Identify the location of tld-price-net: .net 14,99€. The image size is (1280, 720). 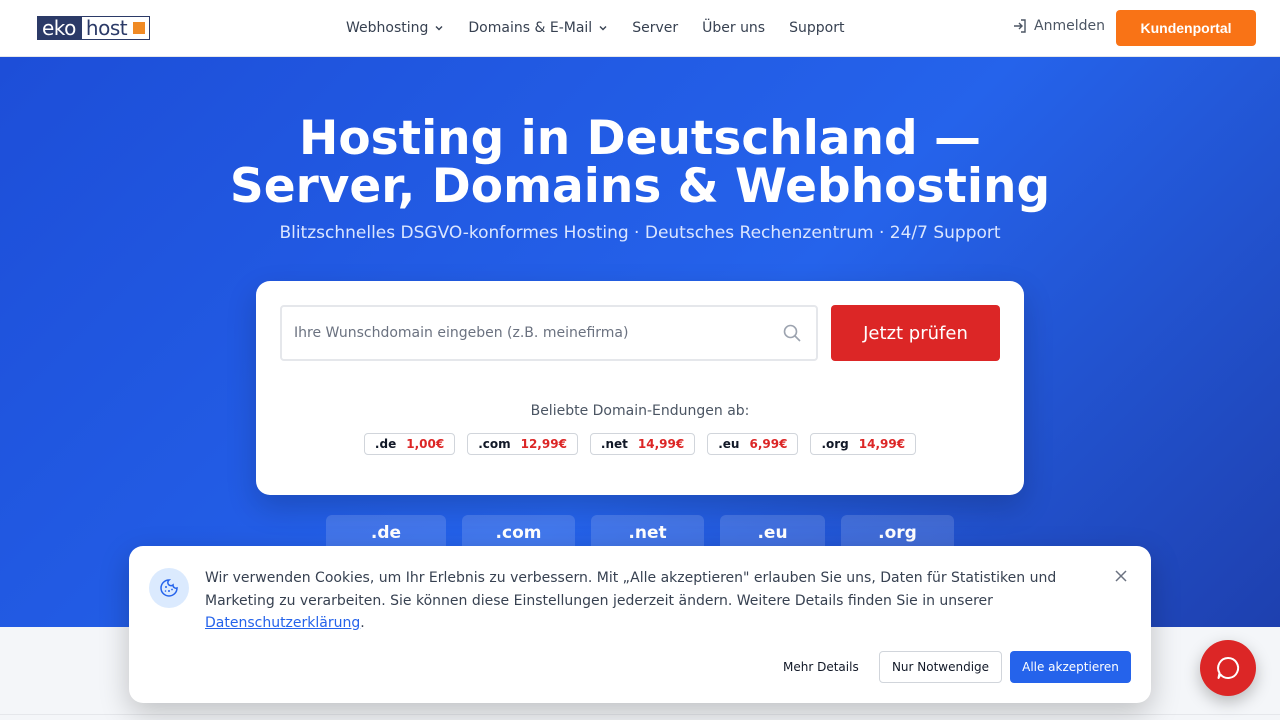
(642, 444).